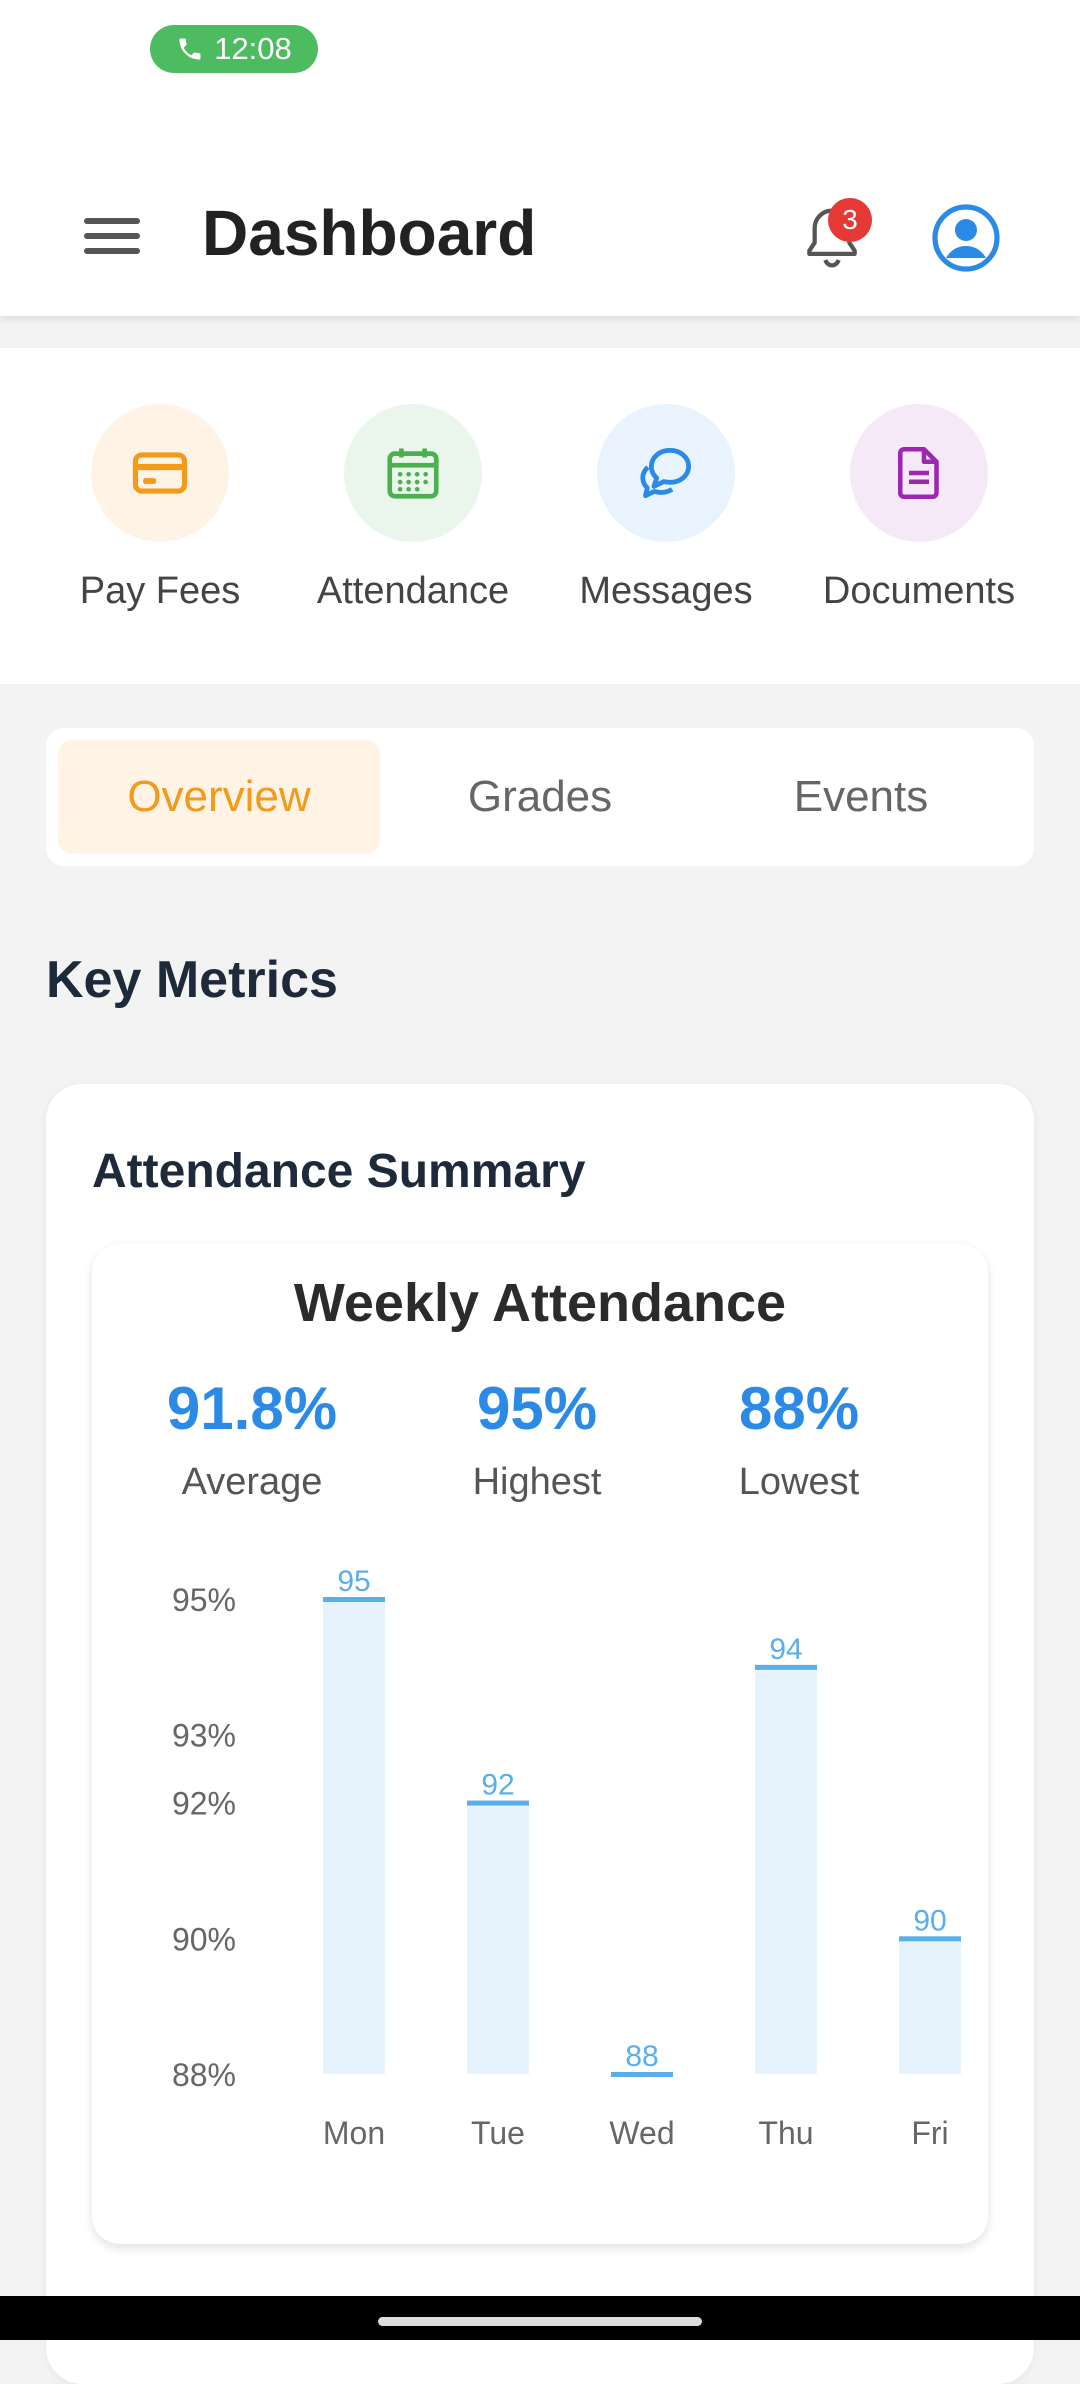 Image resolution: width=1080 pixels, height=2384 pixels. I want to click on call-timer: 12:08, so click(253, 48).